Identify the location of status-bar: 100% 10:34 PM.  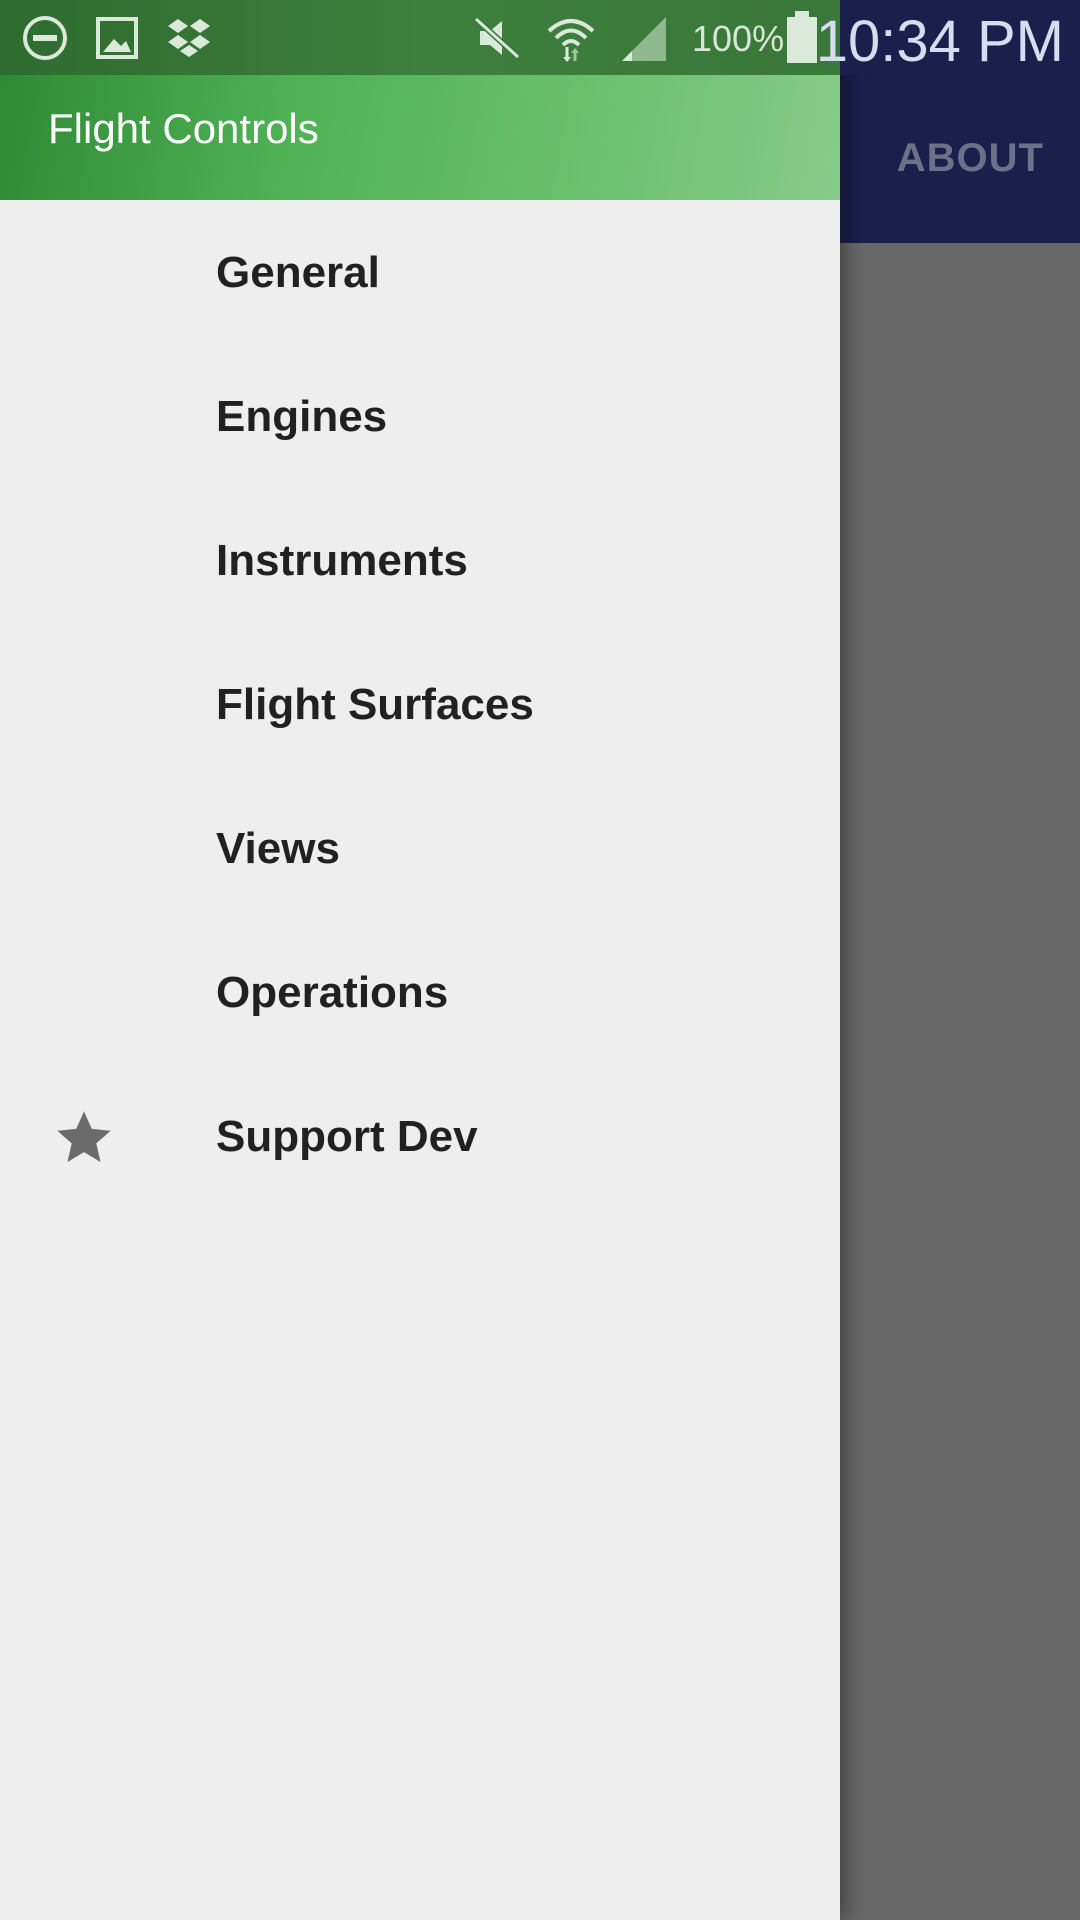
(540, 37).